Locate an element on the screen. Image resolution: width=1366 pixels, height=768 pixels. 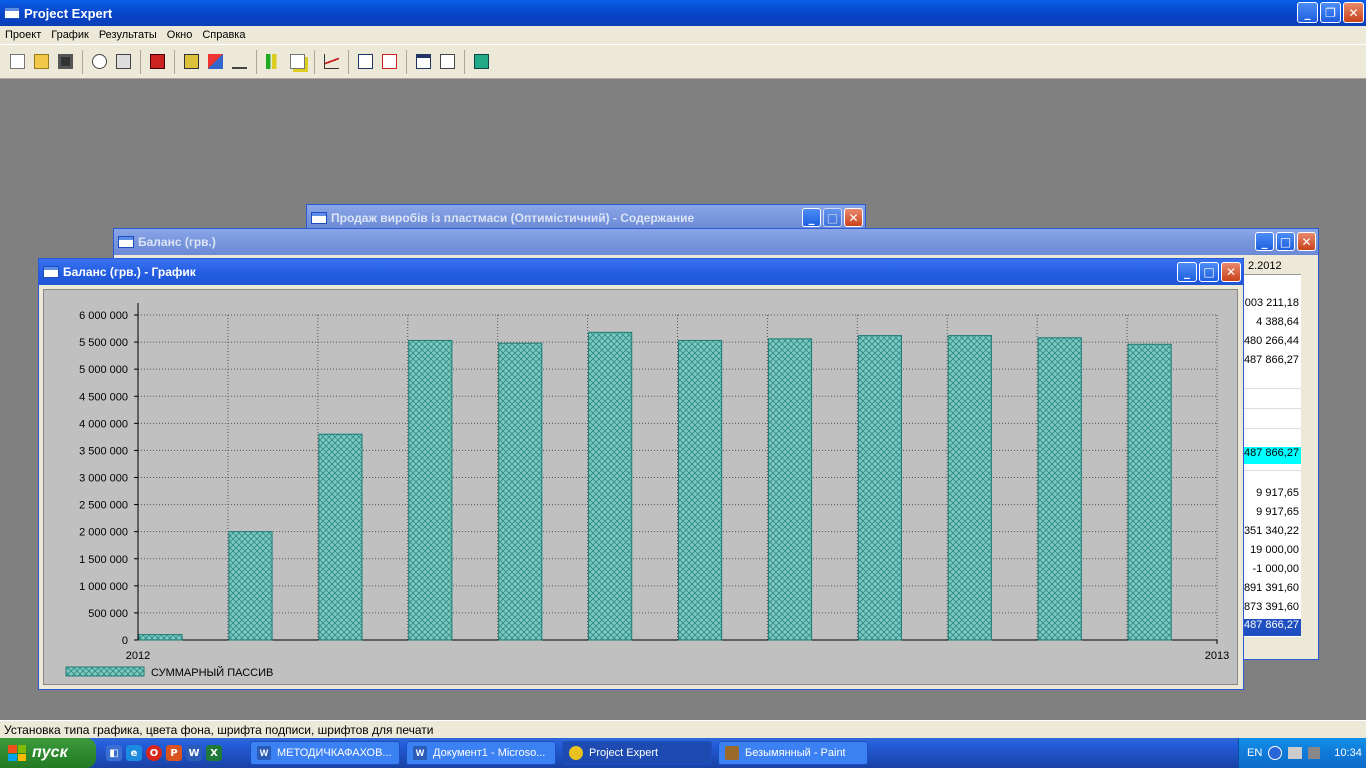
menu-help: Справка is located at coordinates (223, 35).